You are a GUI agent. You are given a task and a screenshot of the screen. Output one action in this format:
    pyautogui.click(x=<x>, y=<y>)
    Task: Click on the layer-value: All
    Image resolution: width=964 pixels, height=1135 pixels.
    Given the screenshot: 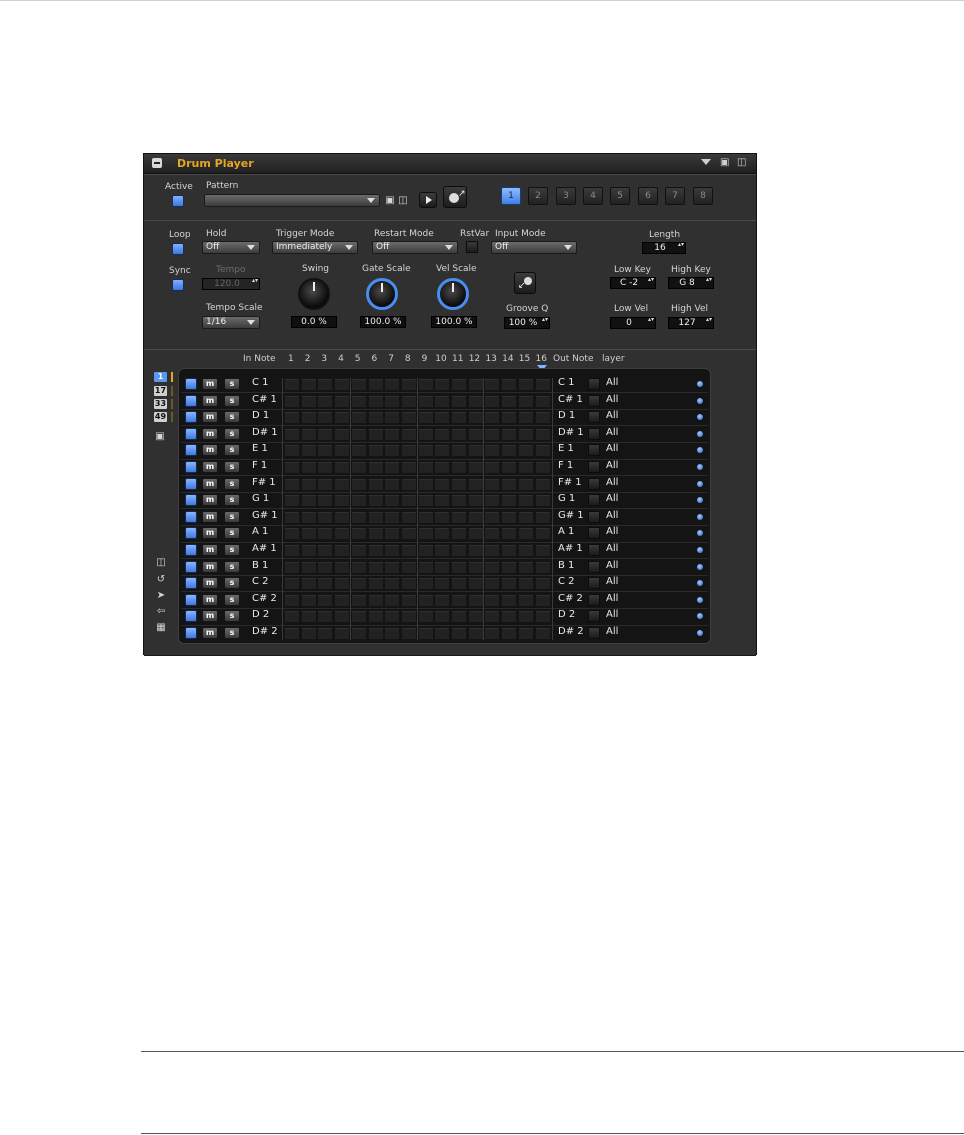 What is the action you would take?
    pyautogui.click(x=612, y=565)
    